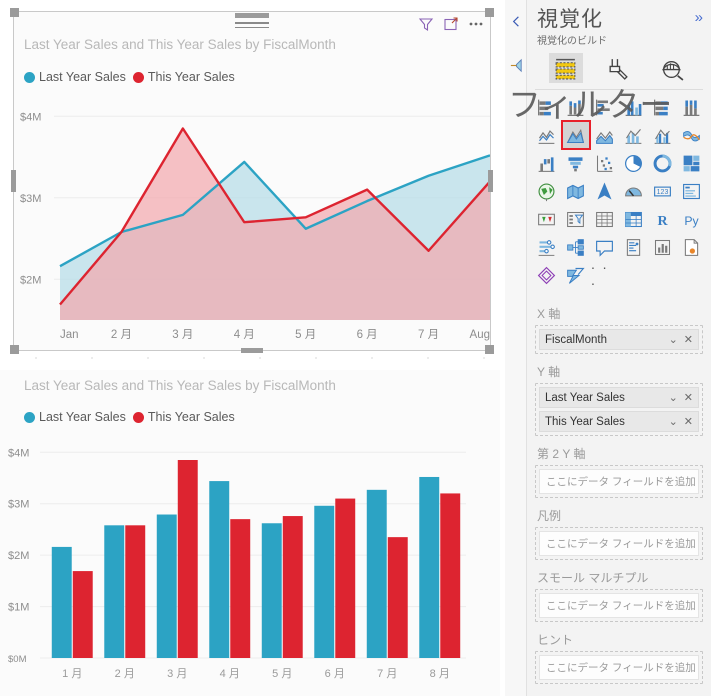 Image resolution: width=711 pixels, height=696 pixels. I want to click on chevron-left-icon, so click(516, 21).